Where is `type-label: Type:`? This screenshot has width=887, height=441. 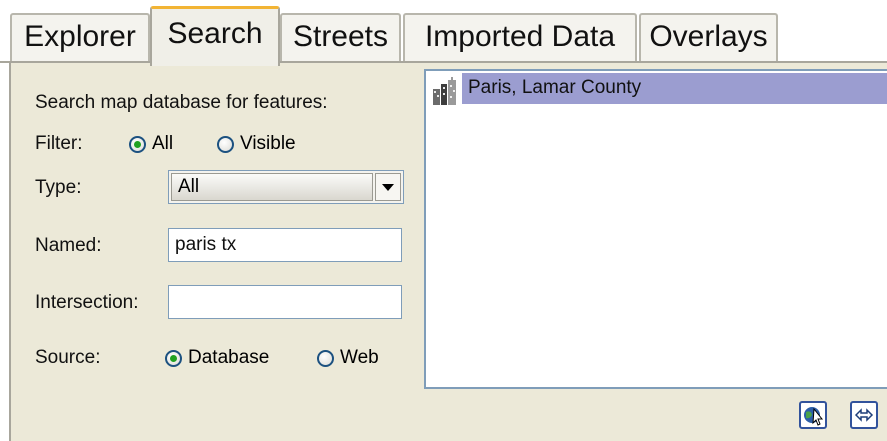
type-label: Type: is located at coordinates (58, 187).